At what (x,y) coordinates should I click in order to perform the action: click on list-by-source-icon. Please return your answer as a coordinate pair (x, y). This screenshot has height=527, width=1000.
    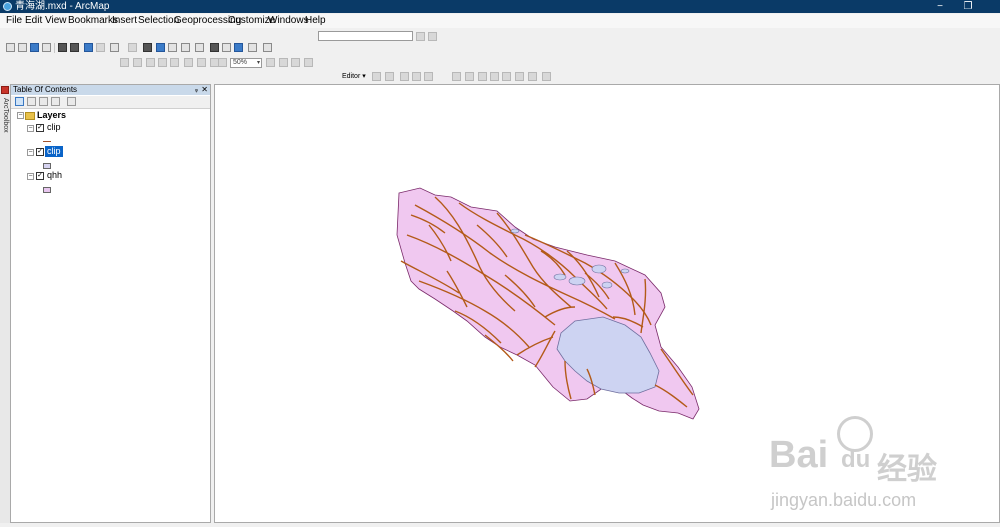
    Looking at the image, I should click on (31, 101).